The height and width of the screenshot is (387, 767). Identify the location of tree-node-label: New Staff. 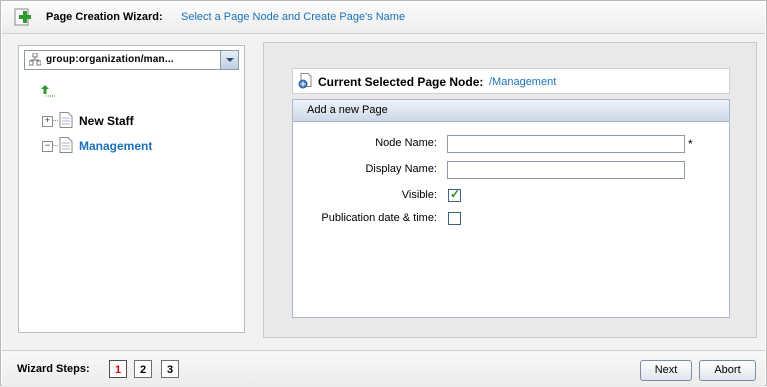
(106, 121).